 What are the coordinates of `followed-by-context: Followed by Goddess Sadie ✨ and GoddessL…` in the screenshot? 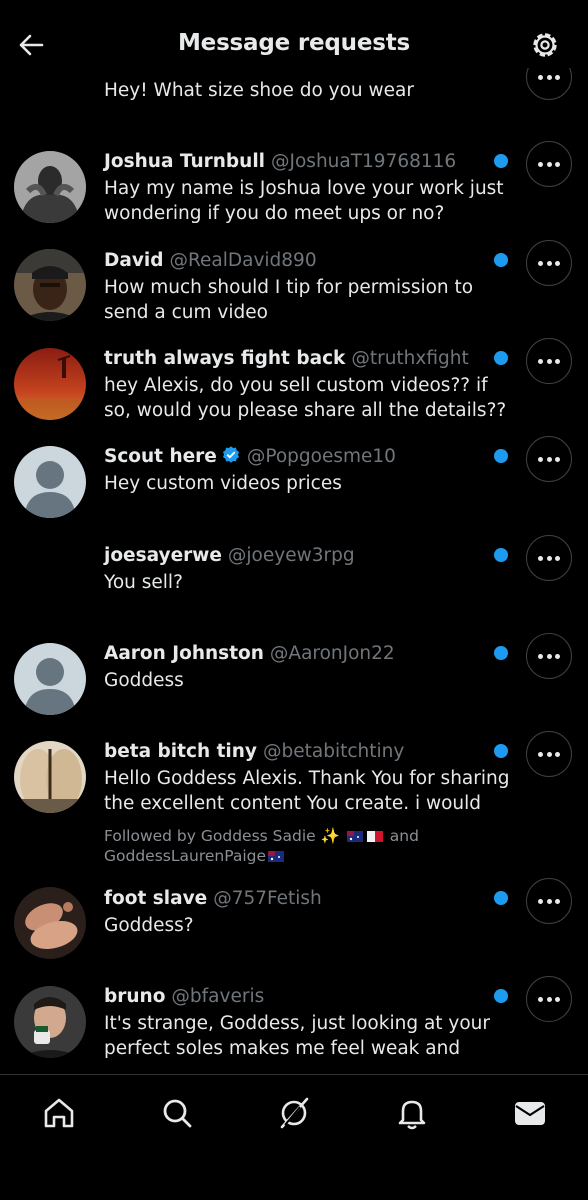 It's located at (304, 846).